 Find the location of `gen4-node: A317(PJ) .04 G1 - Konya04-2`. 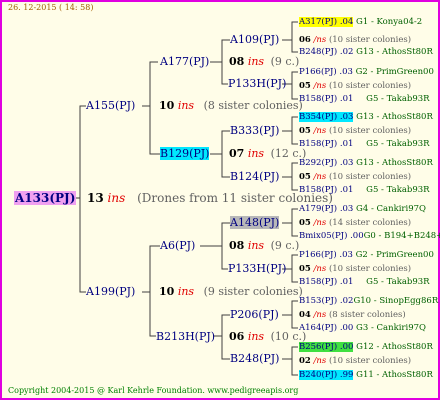

gen4-node: A317(PJ) .04 G1 - Konya04-2 is located at coordinates (360, 22).